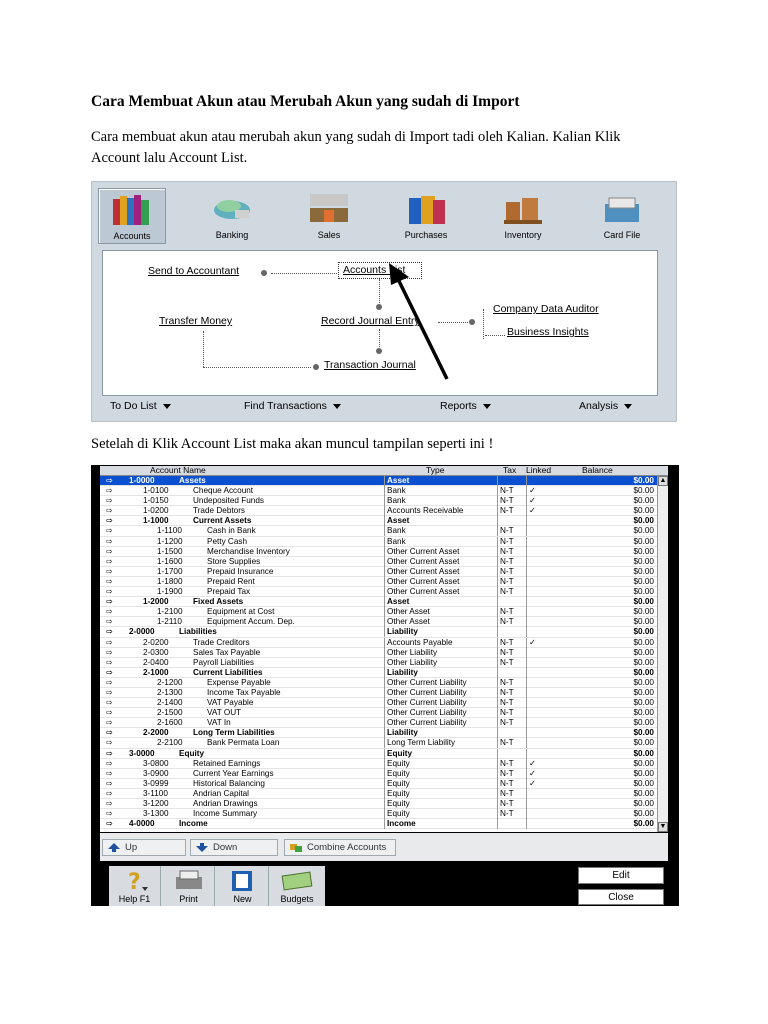 This screenshot has height=1024, width=768. Describe the element at coordinates (195, 321) in the screenshot. I see `transfer-money-link: Transfer Money` at that location.